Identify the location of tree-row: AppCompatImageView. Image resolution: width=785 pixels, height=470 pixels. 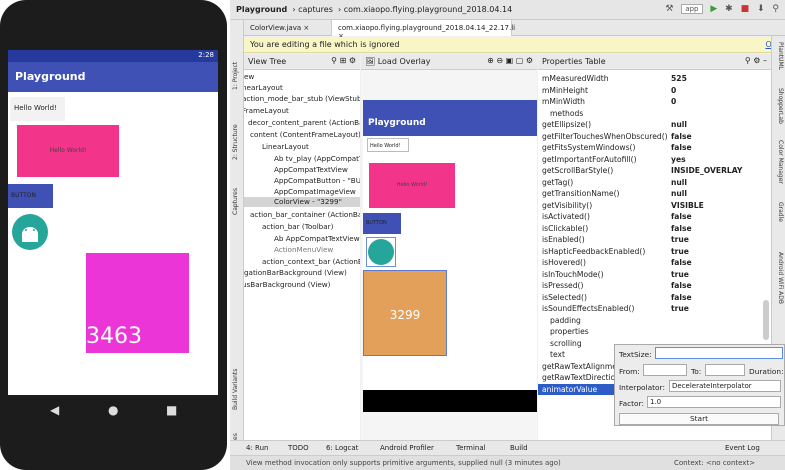
(315, 192).